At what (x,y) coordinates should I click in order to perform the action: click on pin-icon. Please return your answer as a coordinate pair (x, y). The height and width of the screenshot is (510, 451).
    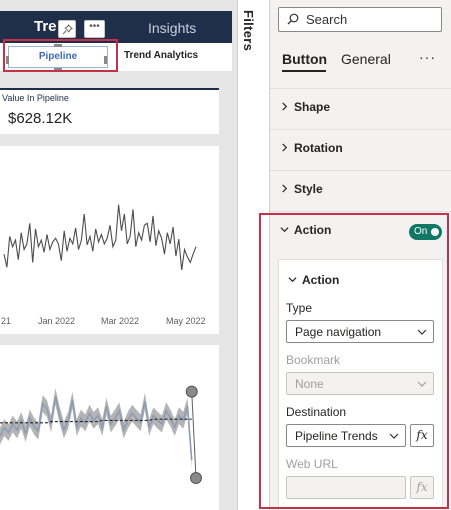
    Looking at the image, I should click on (67, 28).